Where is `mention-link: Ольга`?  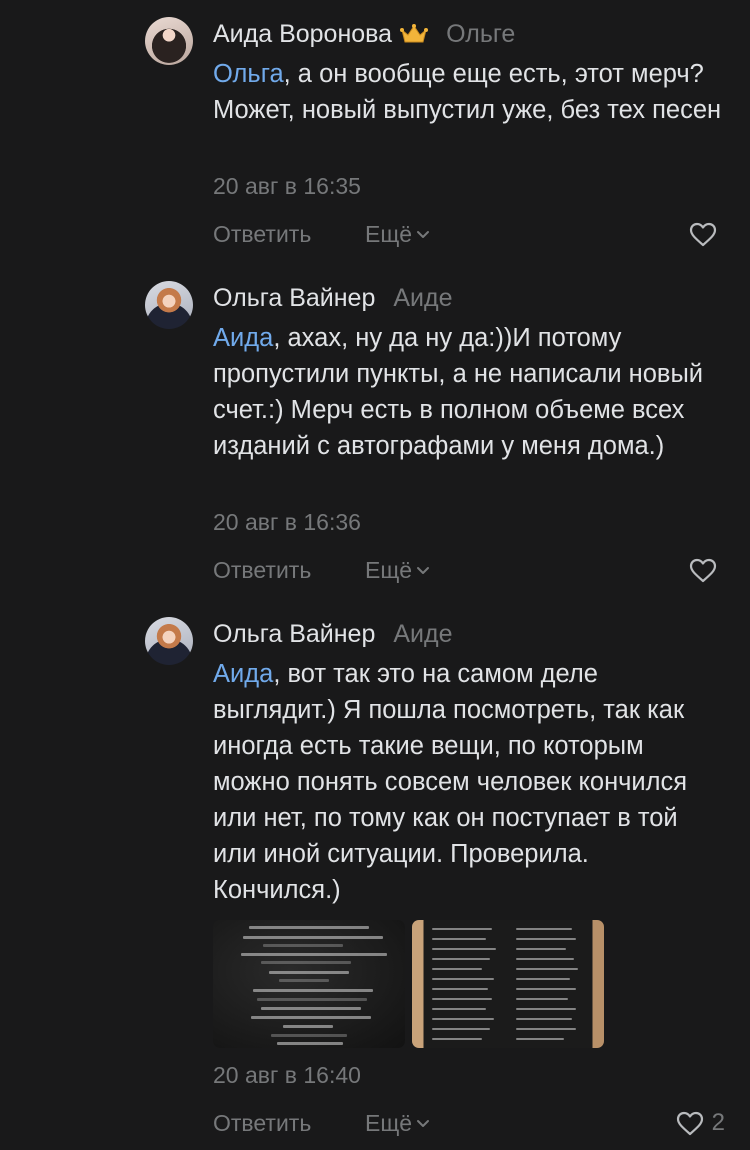
mention-link: Ольга is located at coordinates (248, 74).